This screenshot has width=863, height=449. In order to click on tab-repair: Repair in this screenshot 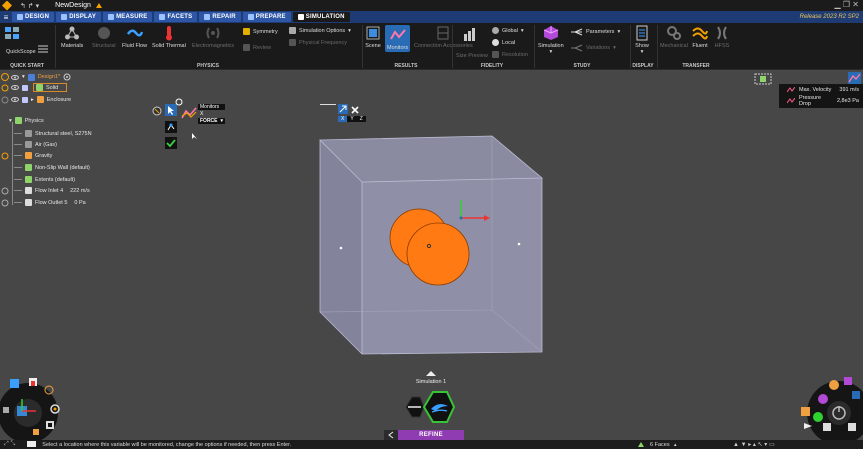, I will do `click(220, 17)`.